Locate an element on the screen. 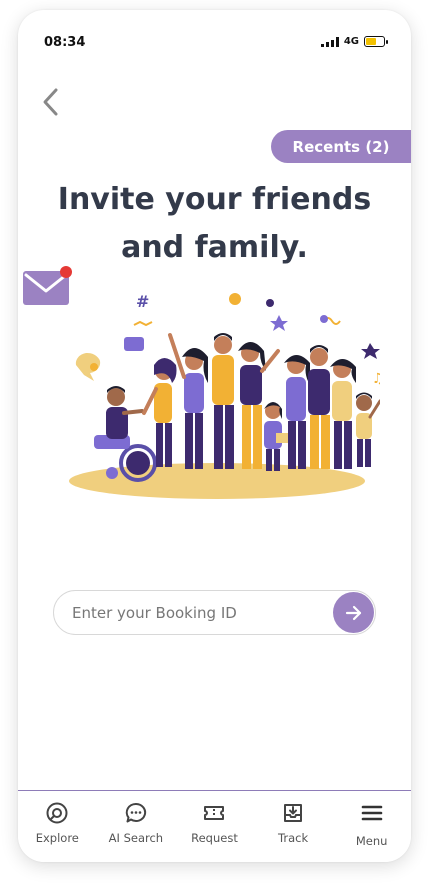 The width and height of the screenshot is (433, 892). booking-id-field is located at coordinates (214, 612).